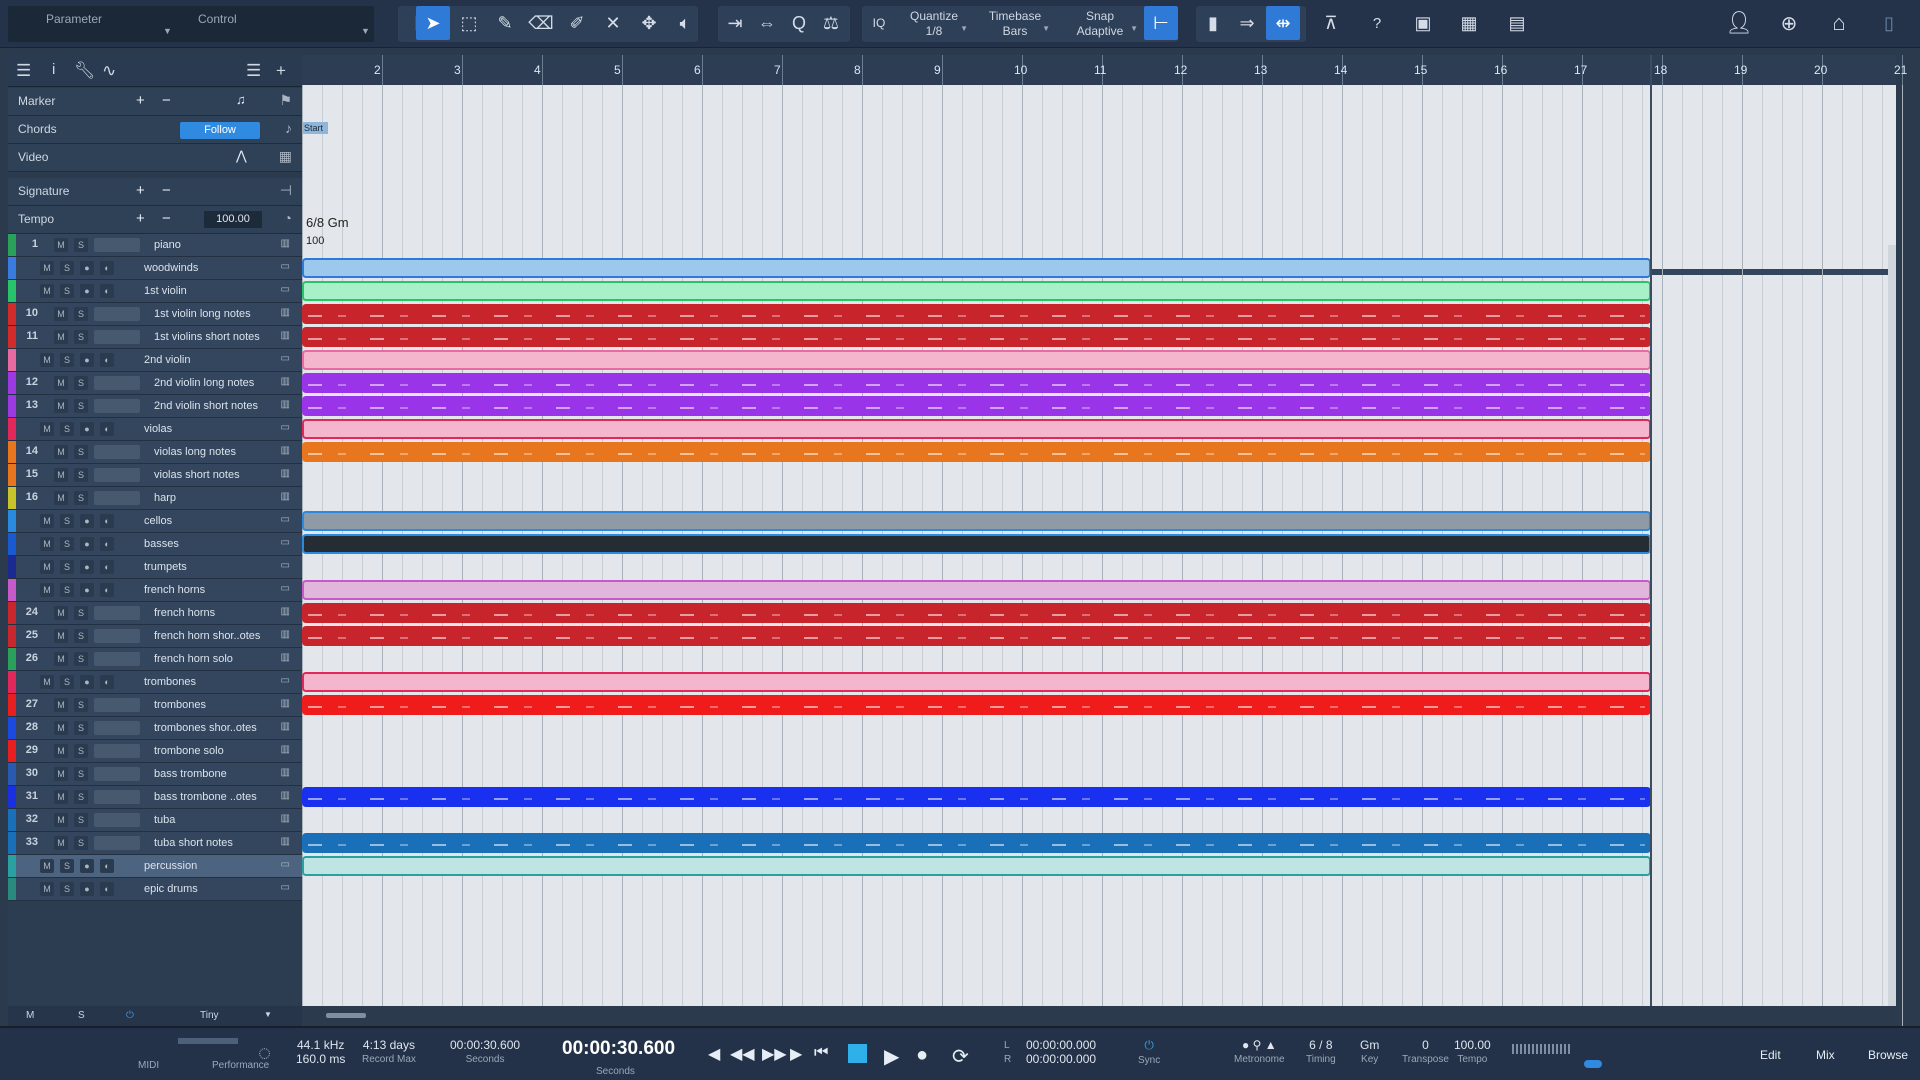  Describe the element at coordinates (155, 797) in the screenshot. I see `track-row: 31 M Sbass trombone ..otes ▥` at that location.